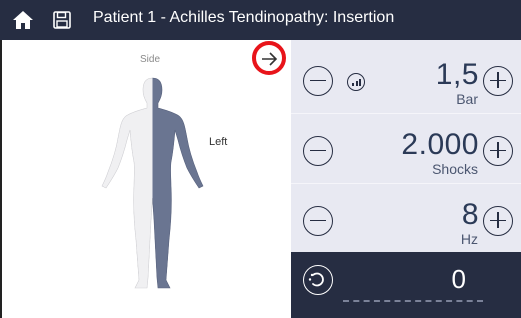 Image resolution: width=521 pixels, height=318 pixels. What do you see at coordinates (356, 82) in the screenshot?
I see `signal-level-icon` at bounding box center [356, 82].